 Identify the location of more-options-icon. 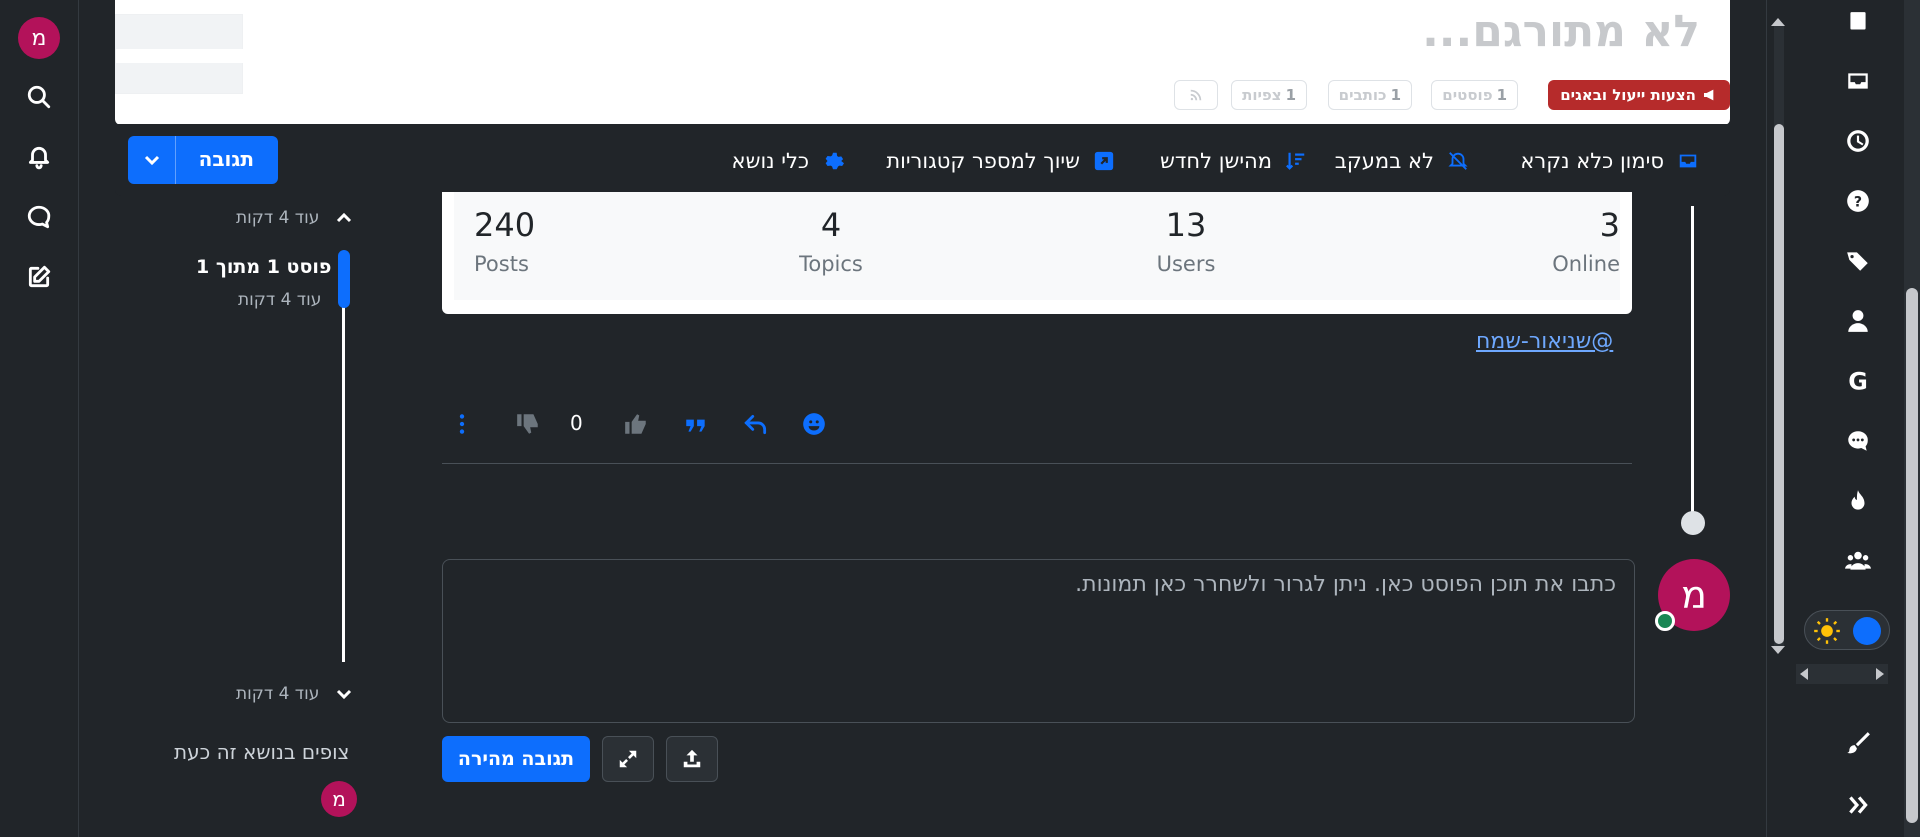
(462, 424).